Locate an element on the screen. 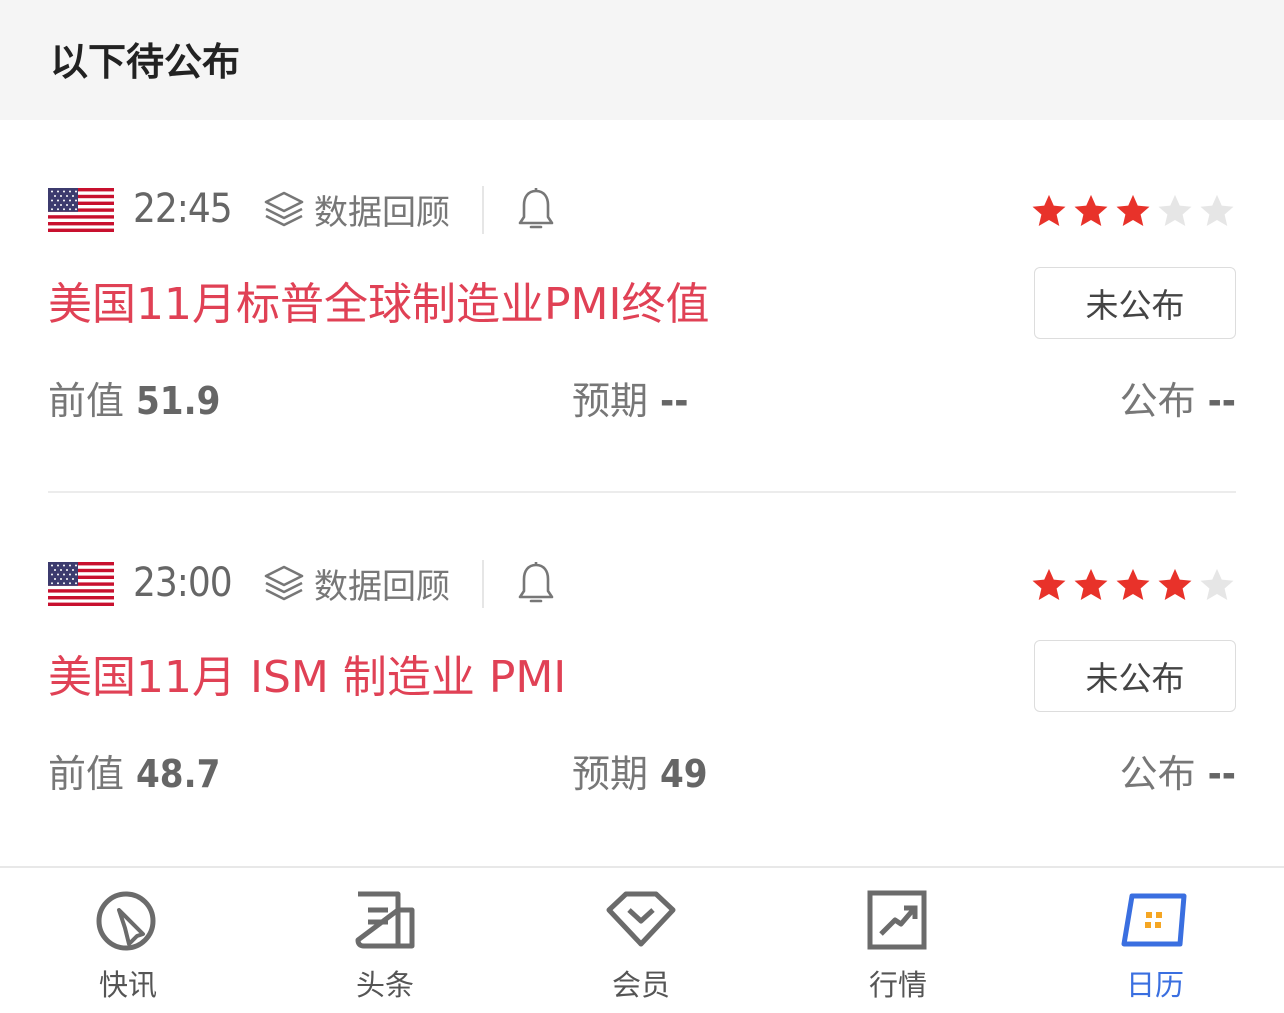 This screenshot has height=1013, width=1284. tab-market: 行情 is located at coordinates (898, 940).